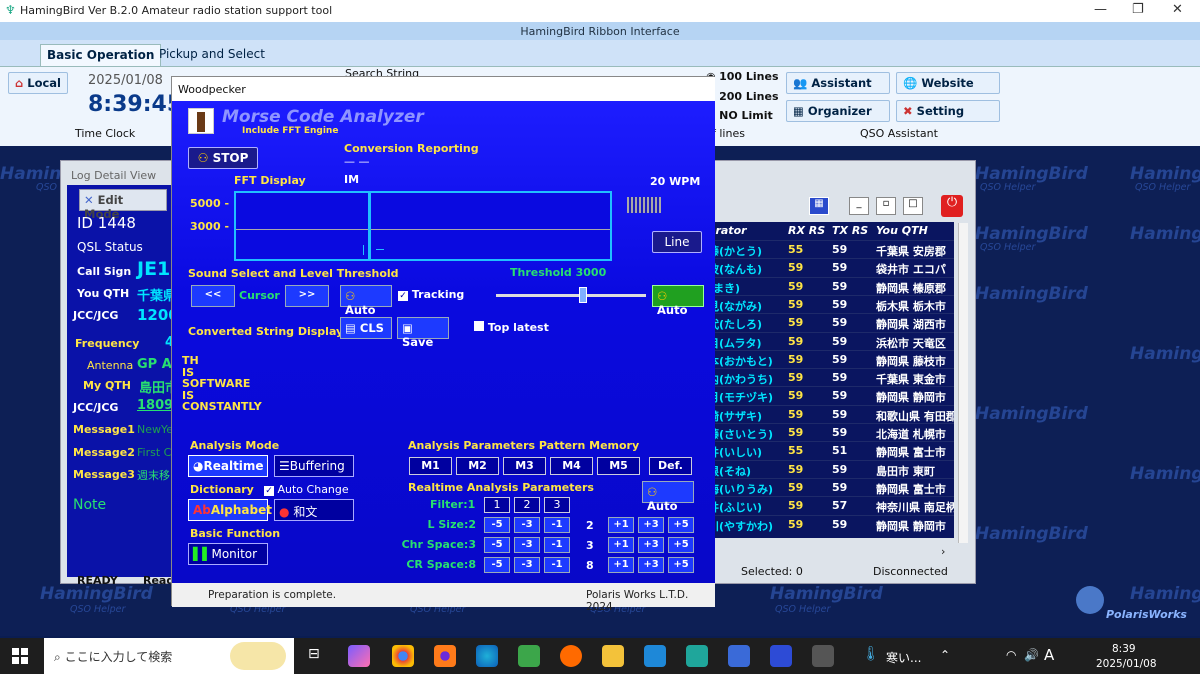 The height and width of the screenshot is (674, 1200). What do you see at coordinates (747, 230) in the screenshot?
I see `table-header: erator` at bounding box center [747, 230].